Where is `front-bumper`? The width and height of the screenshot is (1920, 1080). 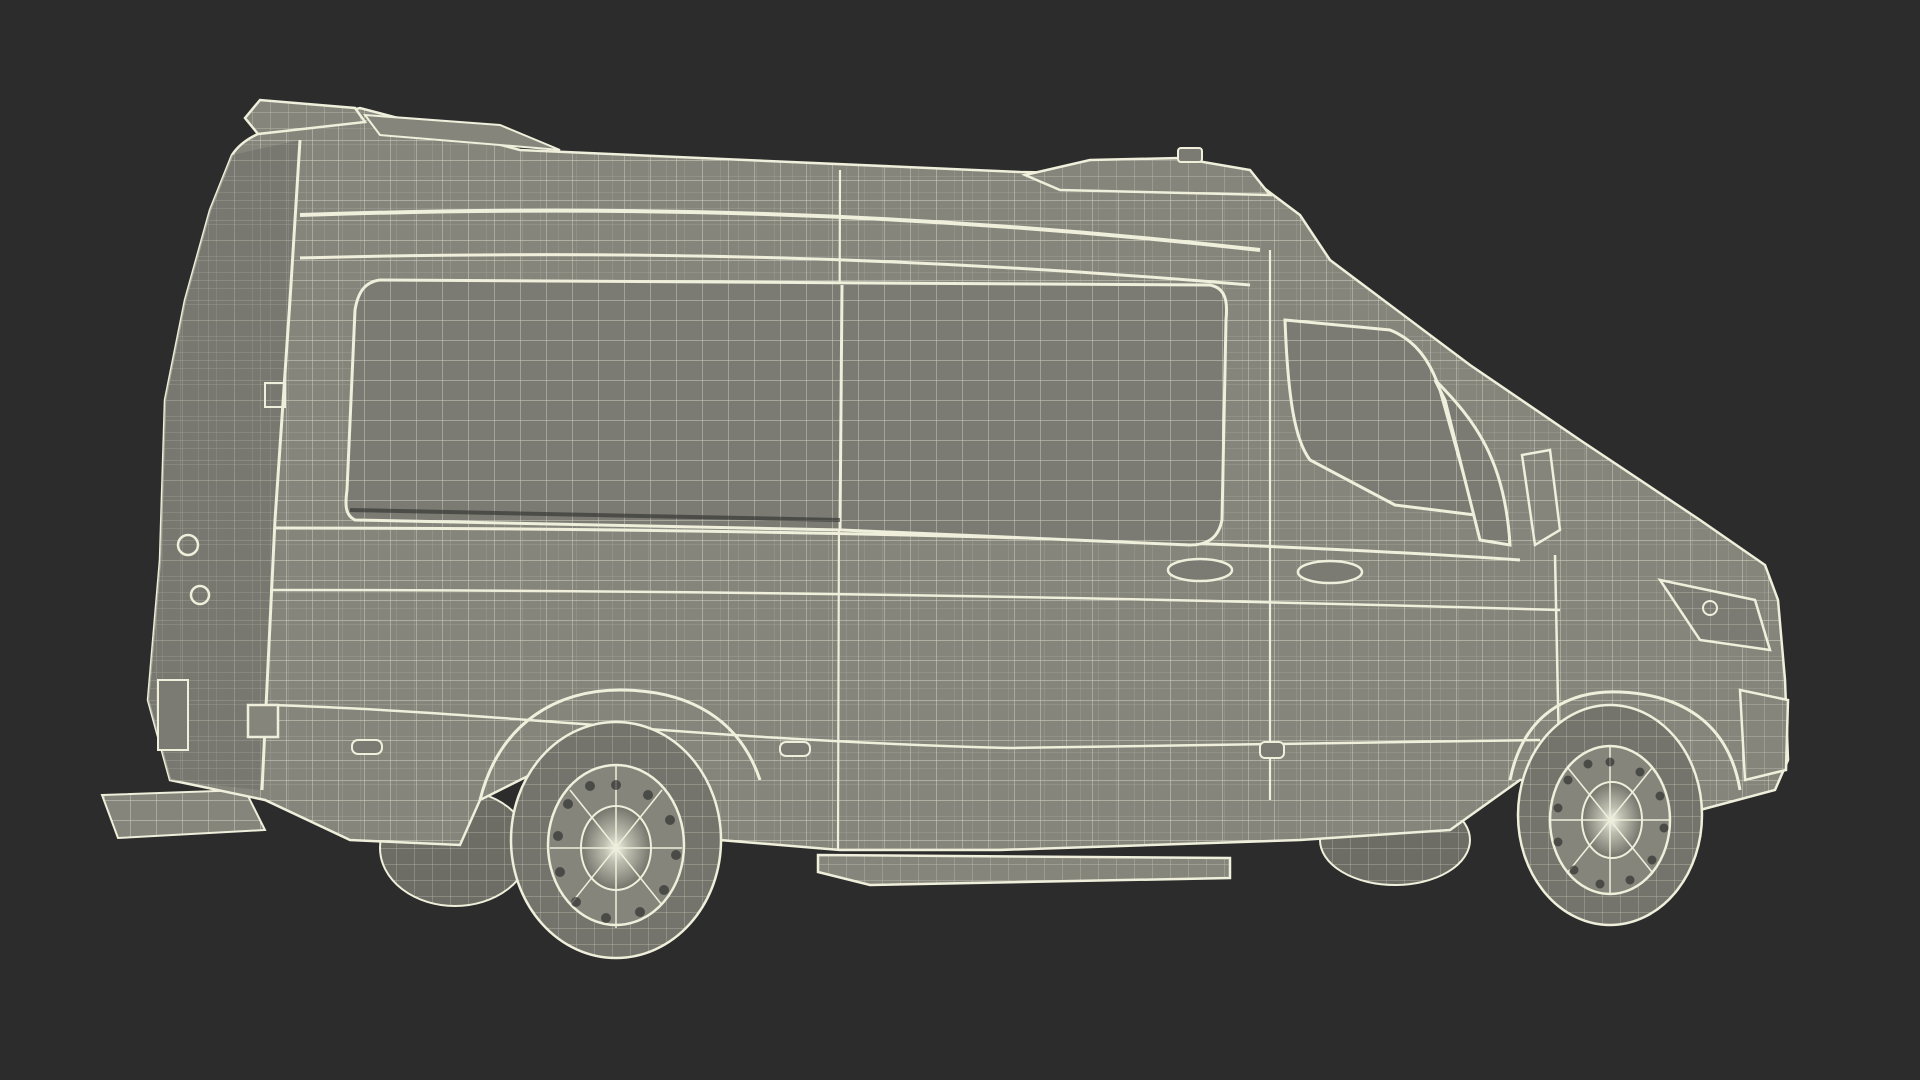
front-bumper is located at coordinates (1764, 735).